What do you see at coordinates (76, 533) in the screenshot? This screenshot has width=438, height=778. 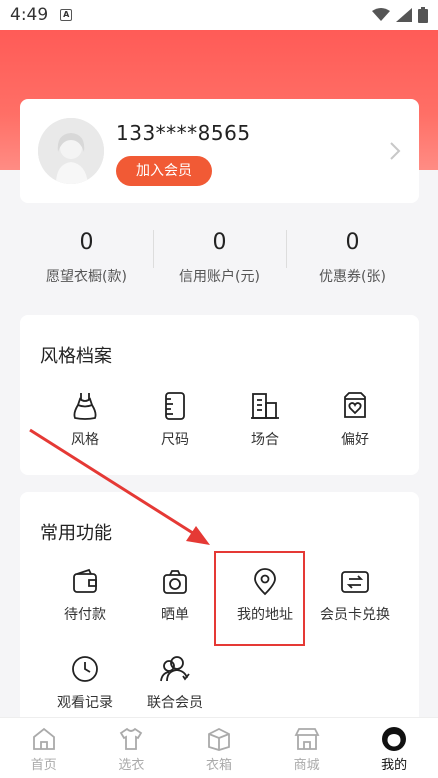 I see `section-title: 常用功能` at bounding box center [76, 533].